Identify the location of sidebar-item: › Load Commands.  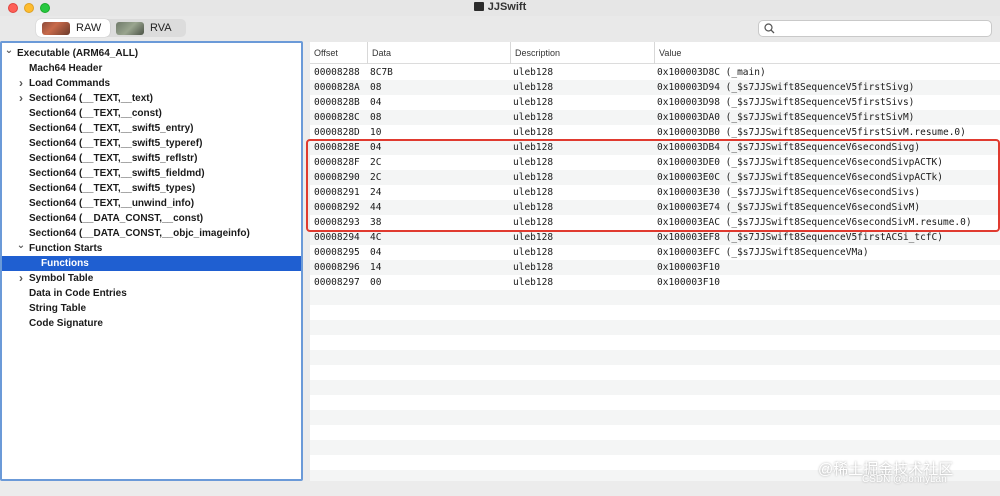
(151, 83).